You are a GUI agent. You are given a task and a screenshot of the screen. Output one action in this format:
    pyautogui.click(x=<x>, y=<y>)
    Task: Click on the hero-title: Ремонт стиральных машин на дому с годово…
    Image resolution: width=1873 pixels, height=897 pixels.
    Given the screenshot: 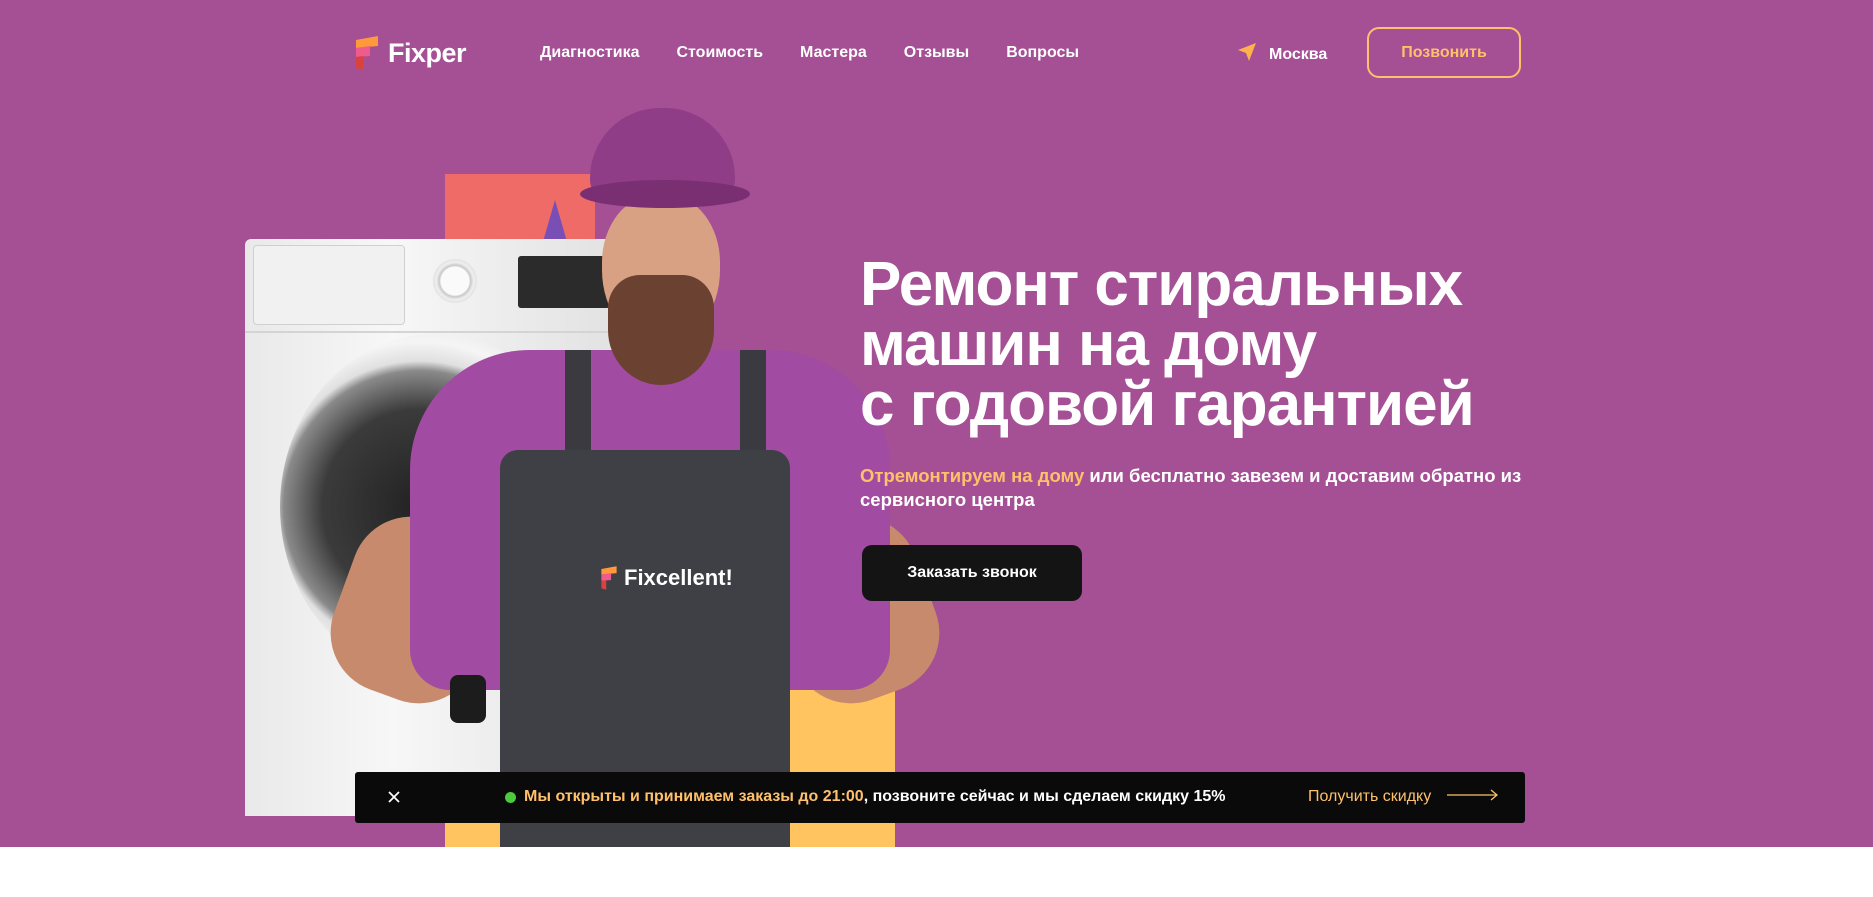 What is the action you would take?
    pyautogui.click(x=1230, y=344)
    